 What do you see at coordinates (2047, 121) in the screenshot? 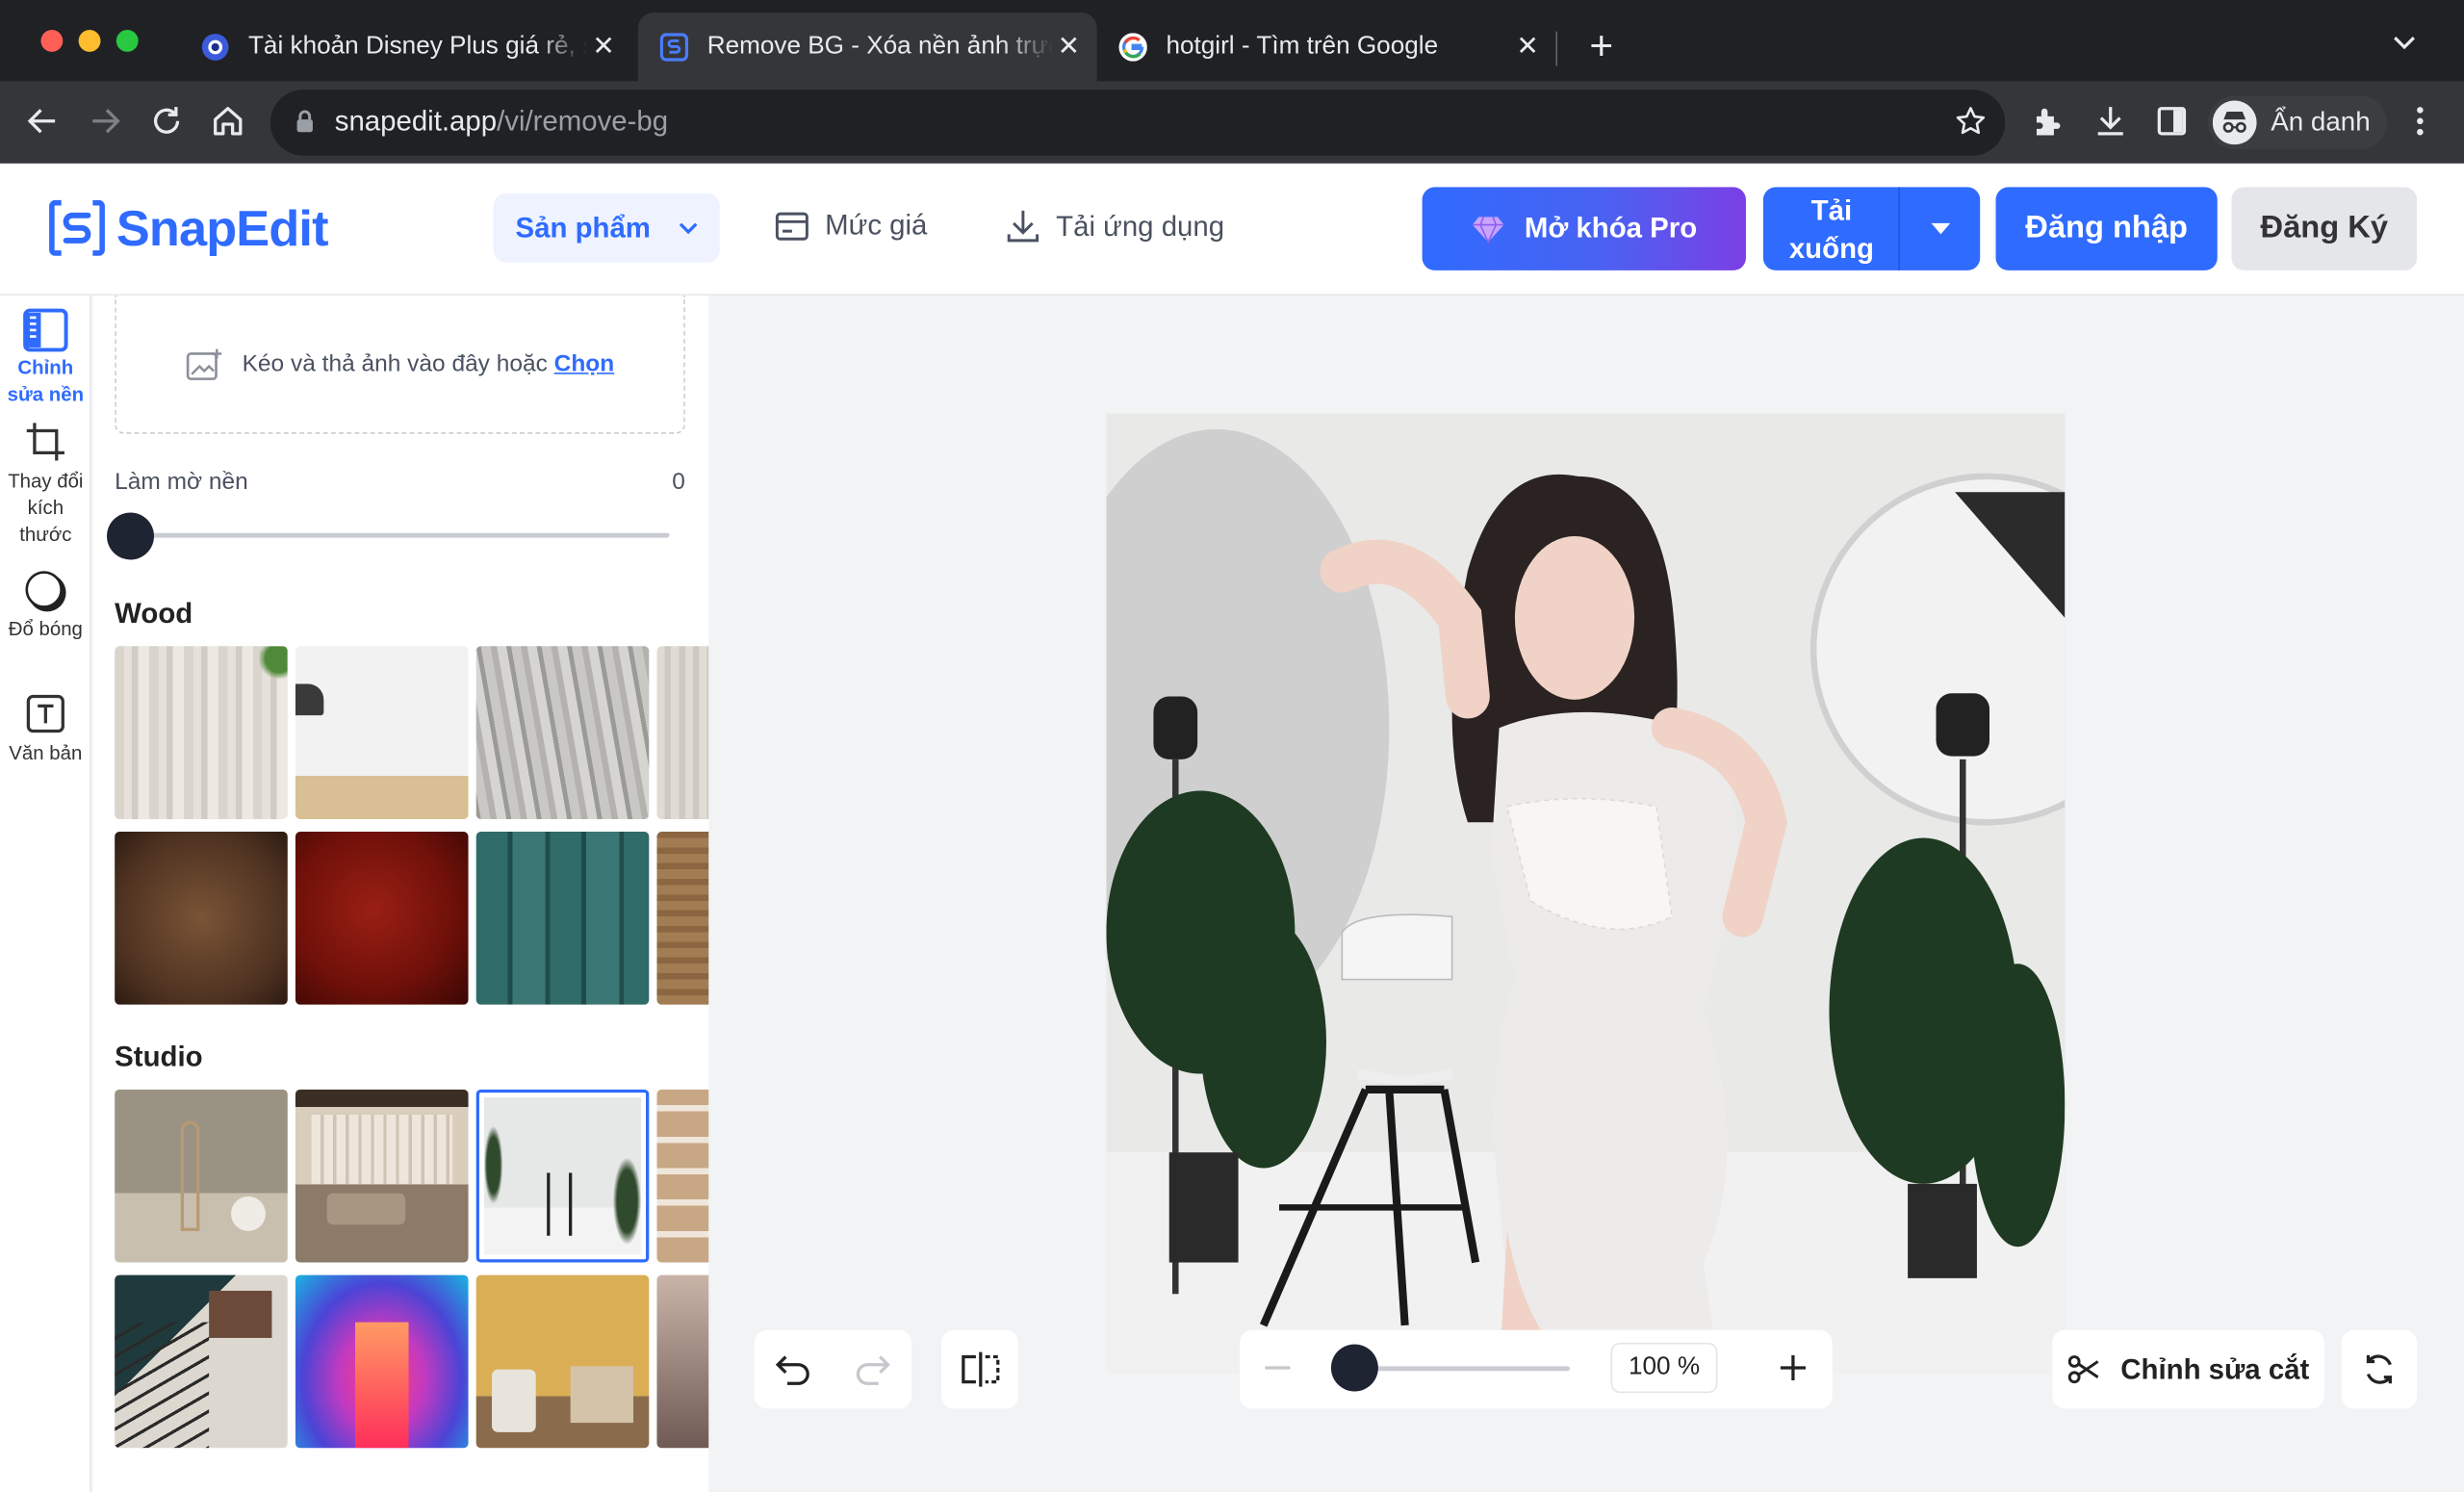
I see `extensions-icon` at bounding box center [2047, 121].